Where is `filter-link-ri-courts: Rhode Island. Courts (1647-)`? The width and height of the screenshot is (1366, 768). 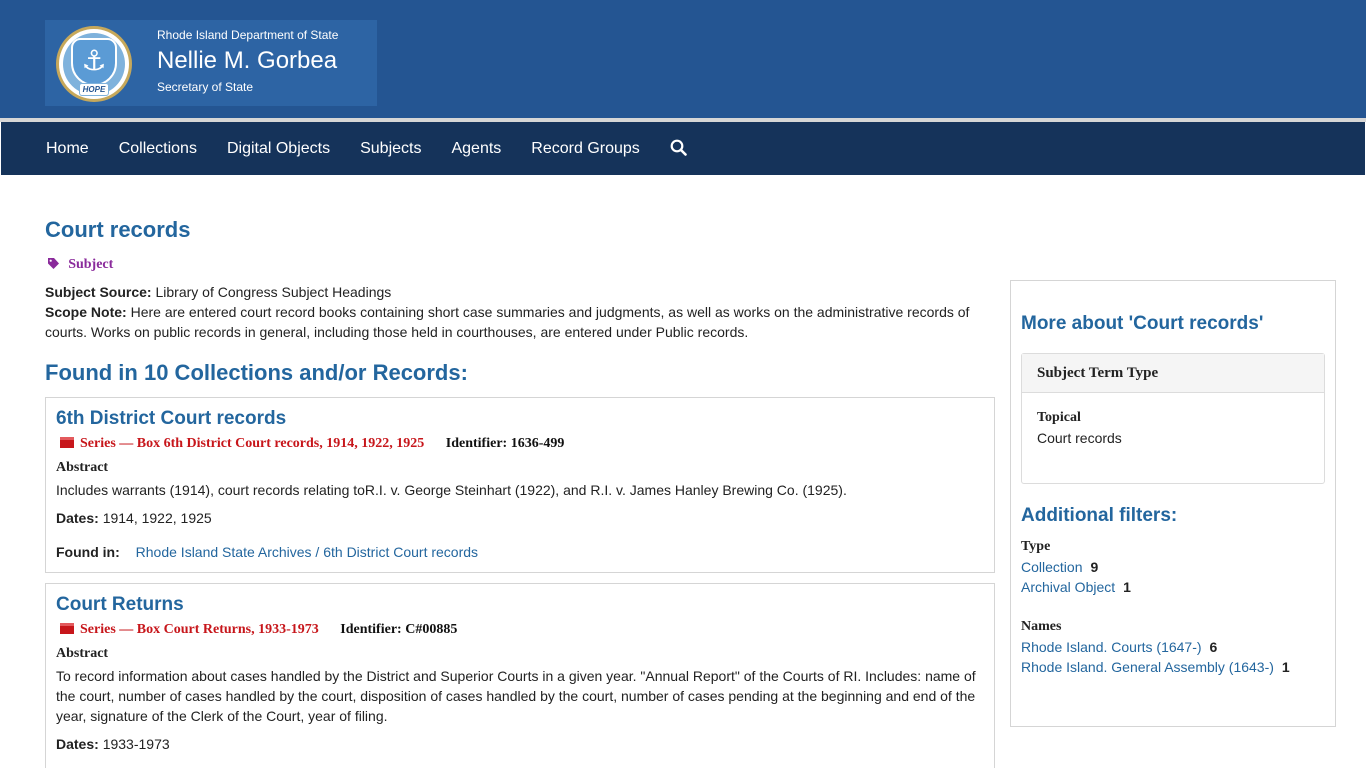
filter-link-ri-courts: Rhode Island. Courts (1647-) is located at coordinates (1111, 647).